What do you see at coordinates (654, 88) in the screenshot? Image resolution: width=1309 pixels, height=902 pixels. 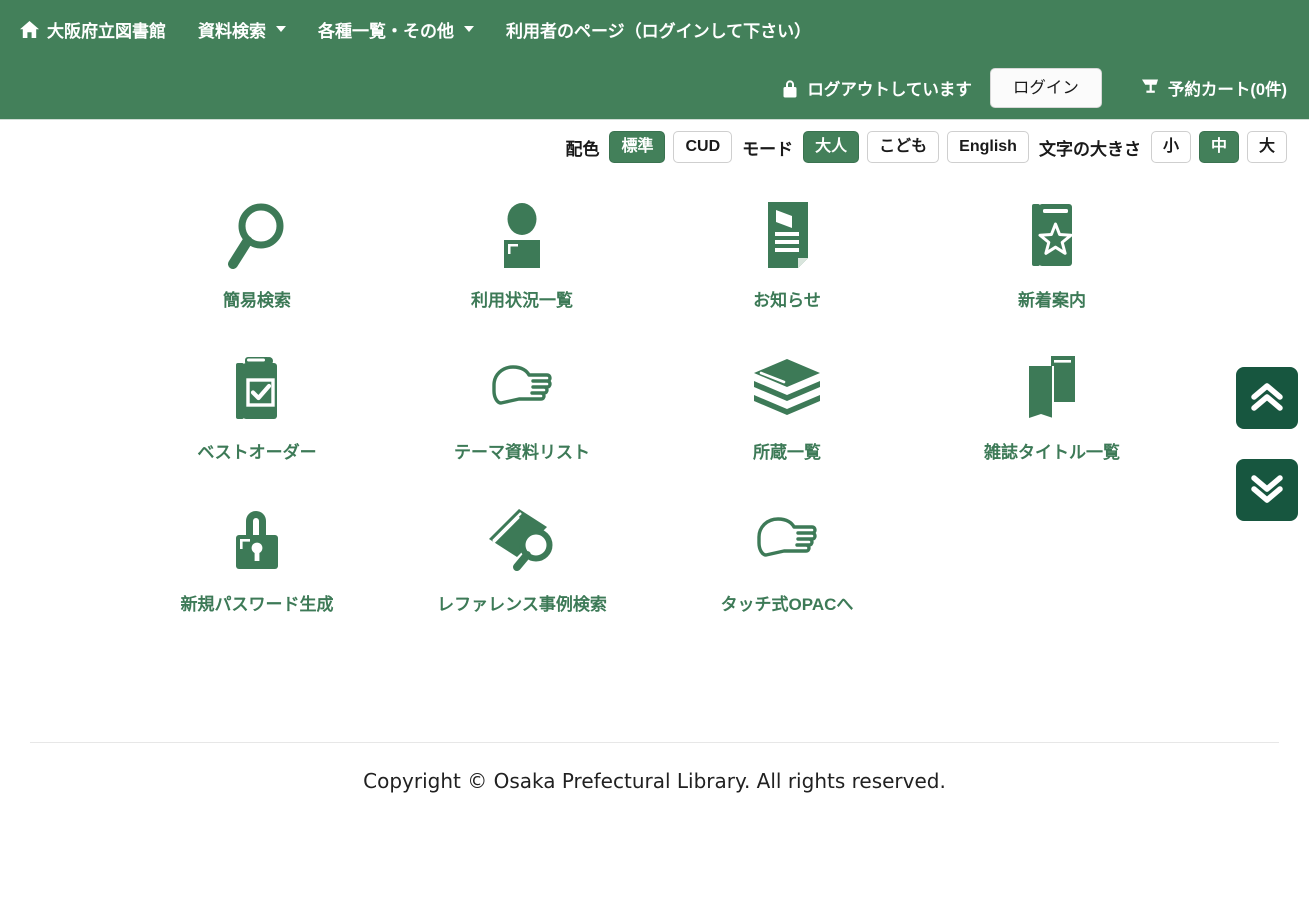 I see `header-utility-bar: ログアウトしています ログイン 予約カート(0件)` at bounding box center [654, 88].